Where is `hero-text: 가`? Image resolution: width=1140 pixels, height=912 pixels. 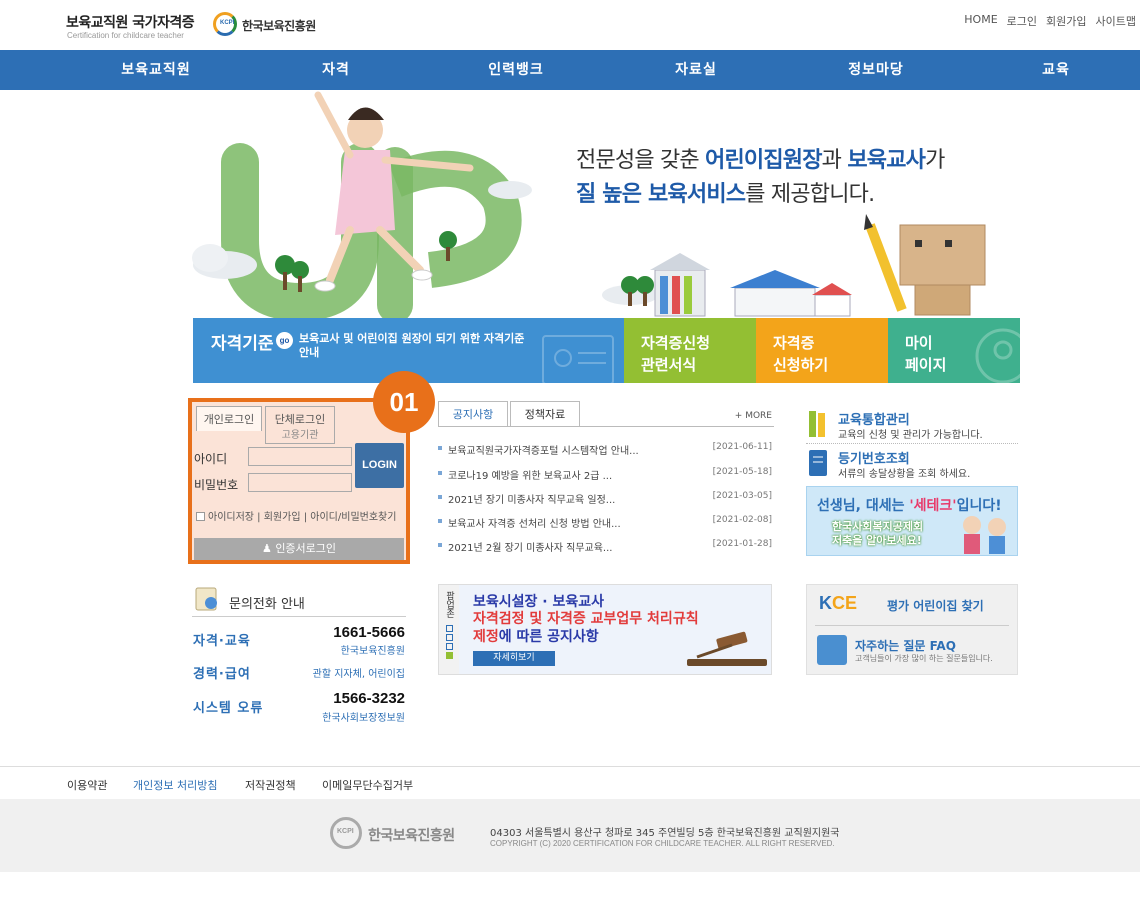
hero-text: 가 is located at coordinates (935, 160).